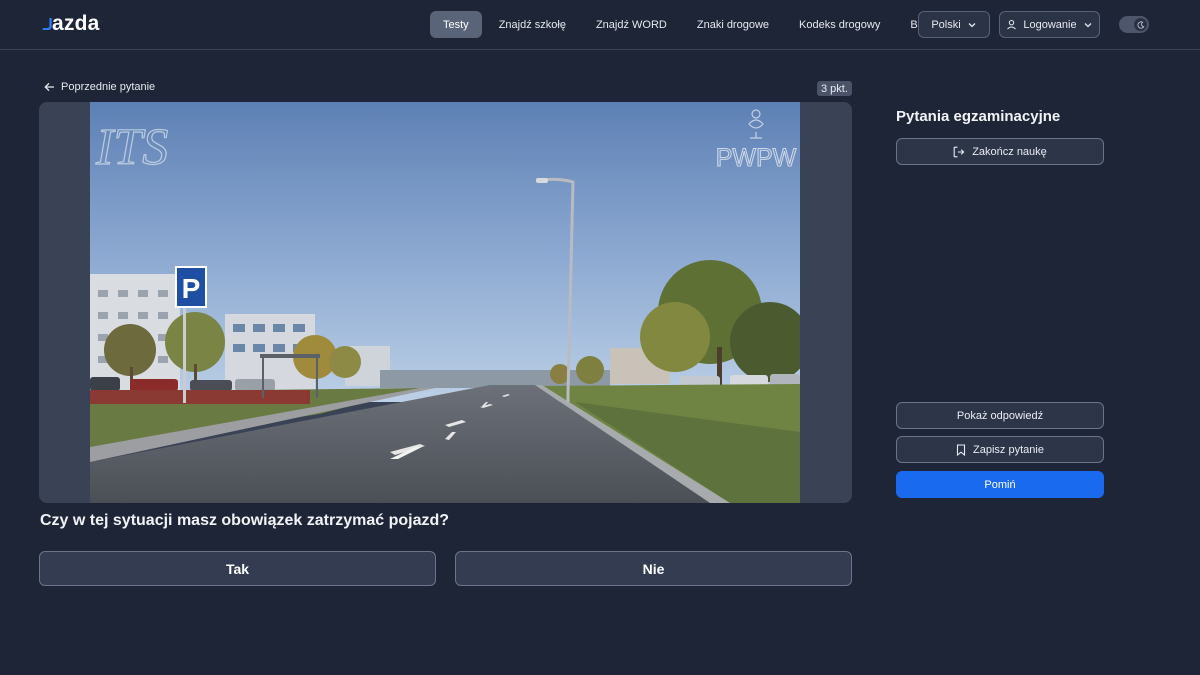 This screenshot has width=1200, height=675. I want to click on language-select: Polski, so click(954, 24).